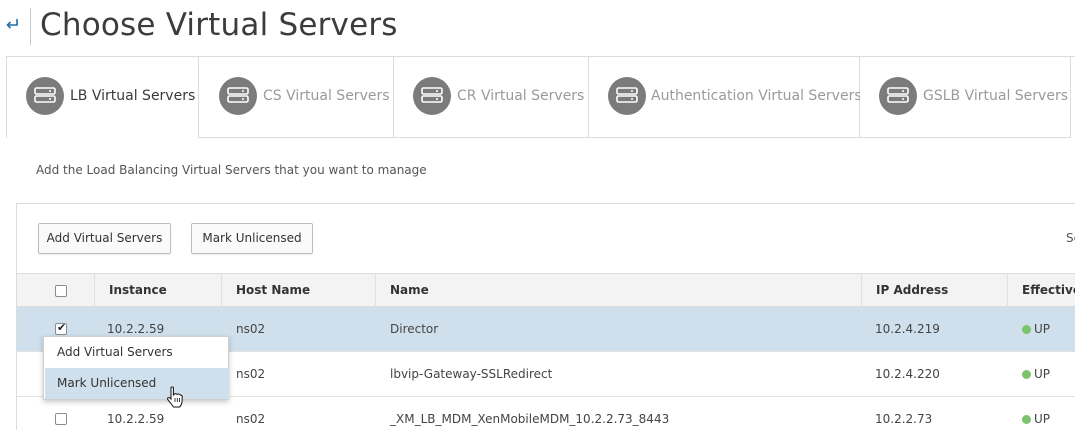  What do you see at coordinates (137, 352) in the screenshot?
I see `context-menu-item-add-virtual-servers: Add Virtual Servers` at bounding box center [137, 352].